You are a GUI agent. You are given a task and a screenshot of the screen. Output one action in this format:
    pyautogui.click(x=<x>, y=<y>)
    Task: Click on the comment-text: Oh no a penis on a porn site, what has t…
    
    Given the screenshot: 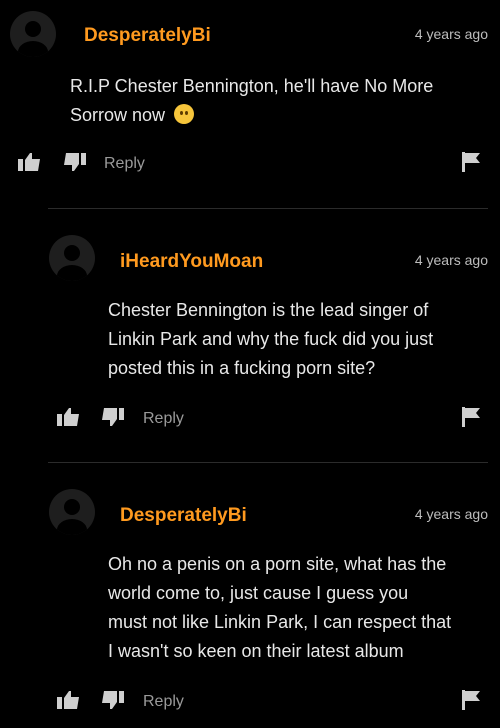 What is the action you would take?
    pyautogui.click(x=279, y=608)
    